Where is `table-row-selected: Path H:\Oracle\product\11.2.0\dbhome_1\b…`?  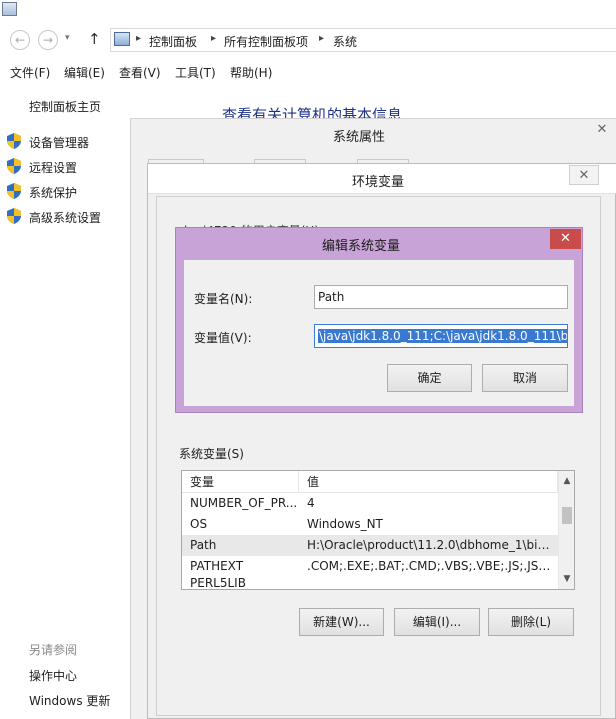 table-row-selected: Path H:\Oracle\product\11.2.0\dbhome_1\b… is located at coordinates (370, 545).